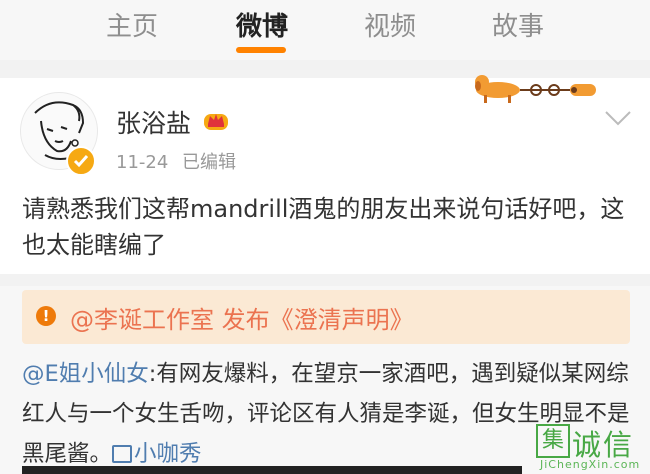 This screenshot has width=650, height=474. Describe the element at coordinates (590, 464) in the screenshot. I see `watermark-url: JiChengXin.com` at that location.